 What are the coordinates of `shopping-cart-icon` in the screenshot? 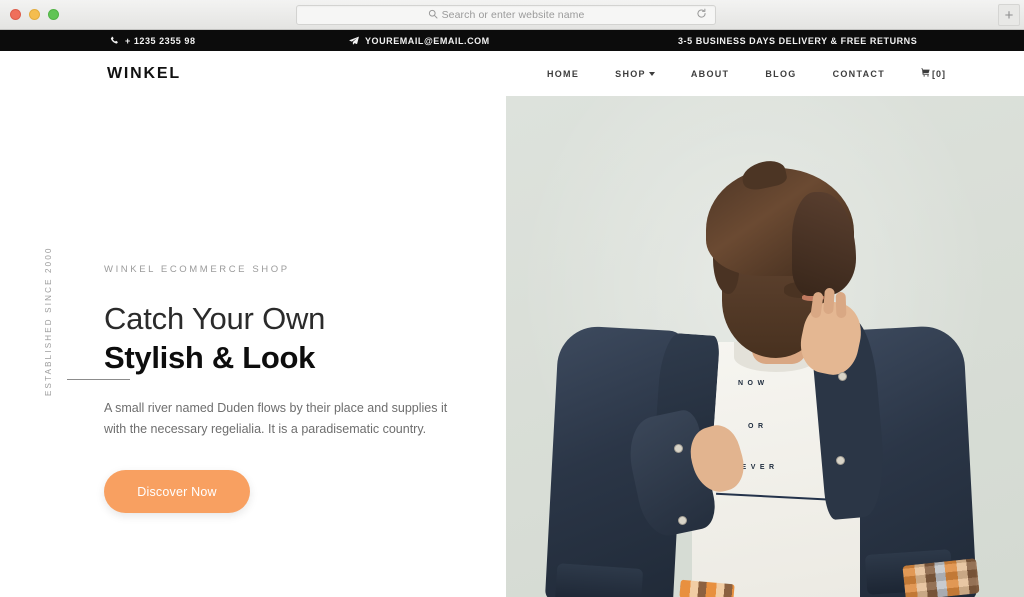 It's located at (925, 73).